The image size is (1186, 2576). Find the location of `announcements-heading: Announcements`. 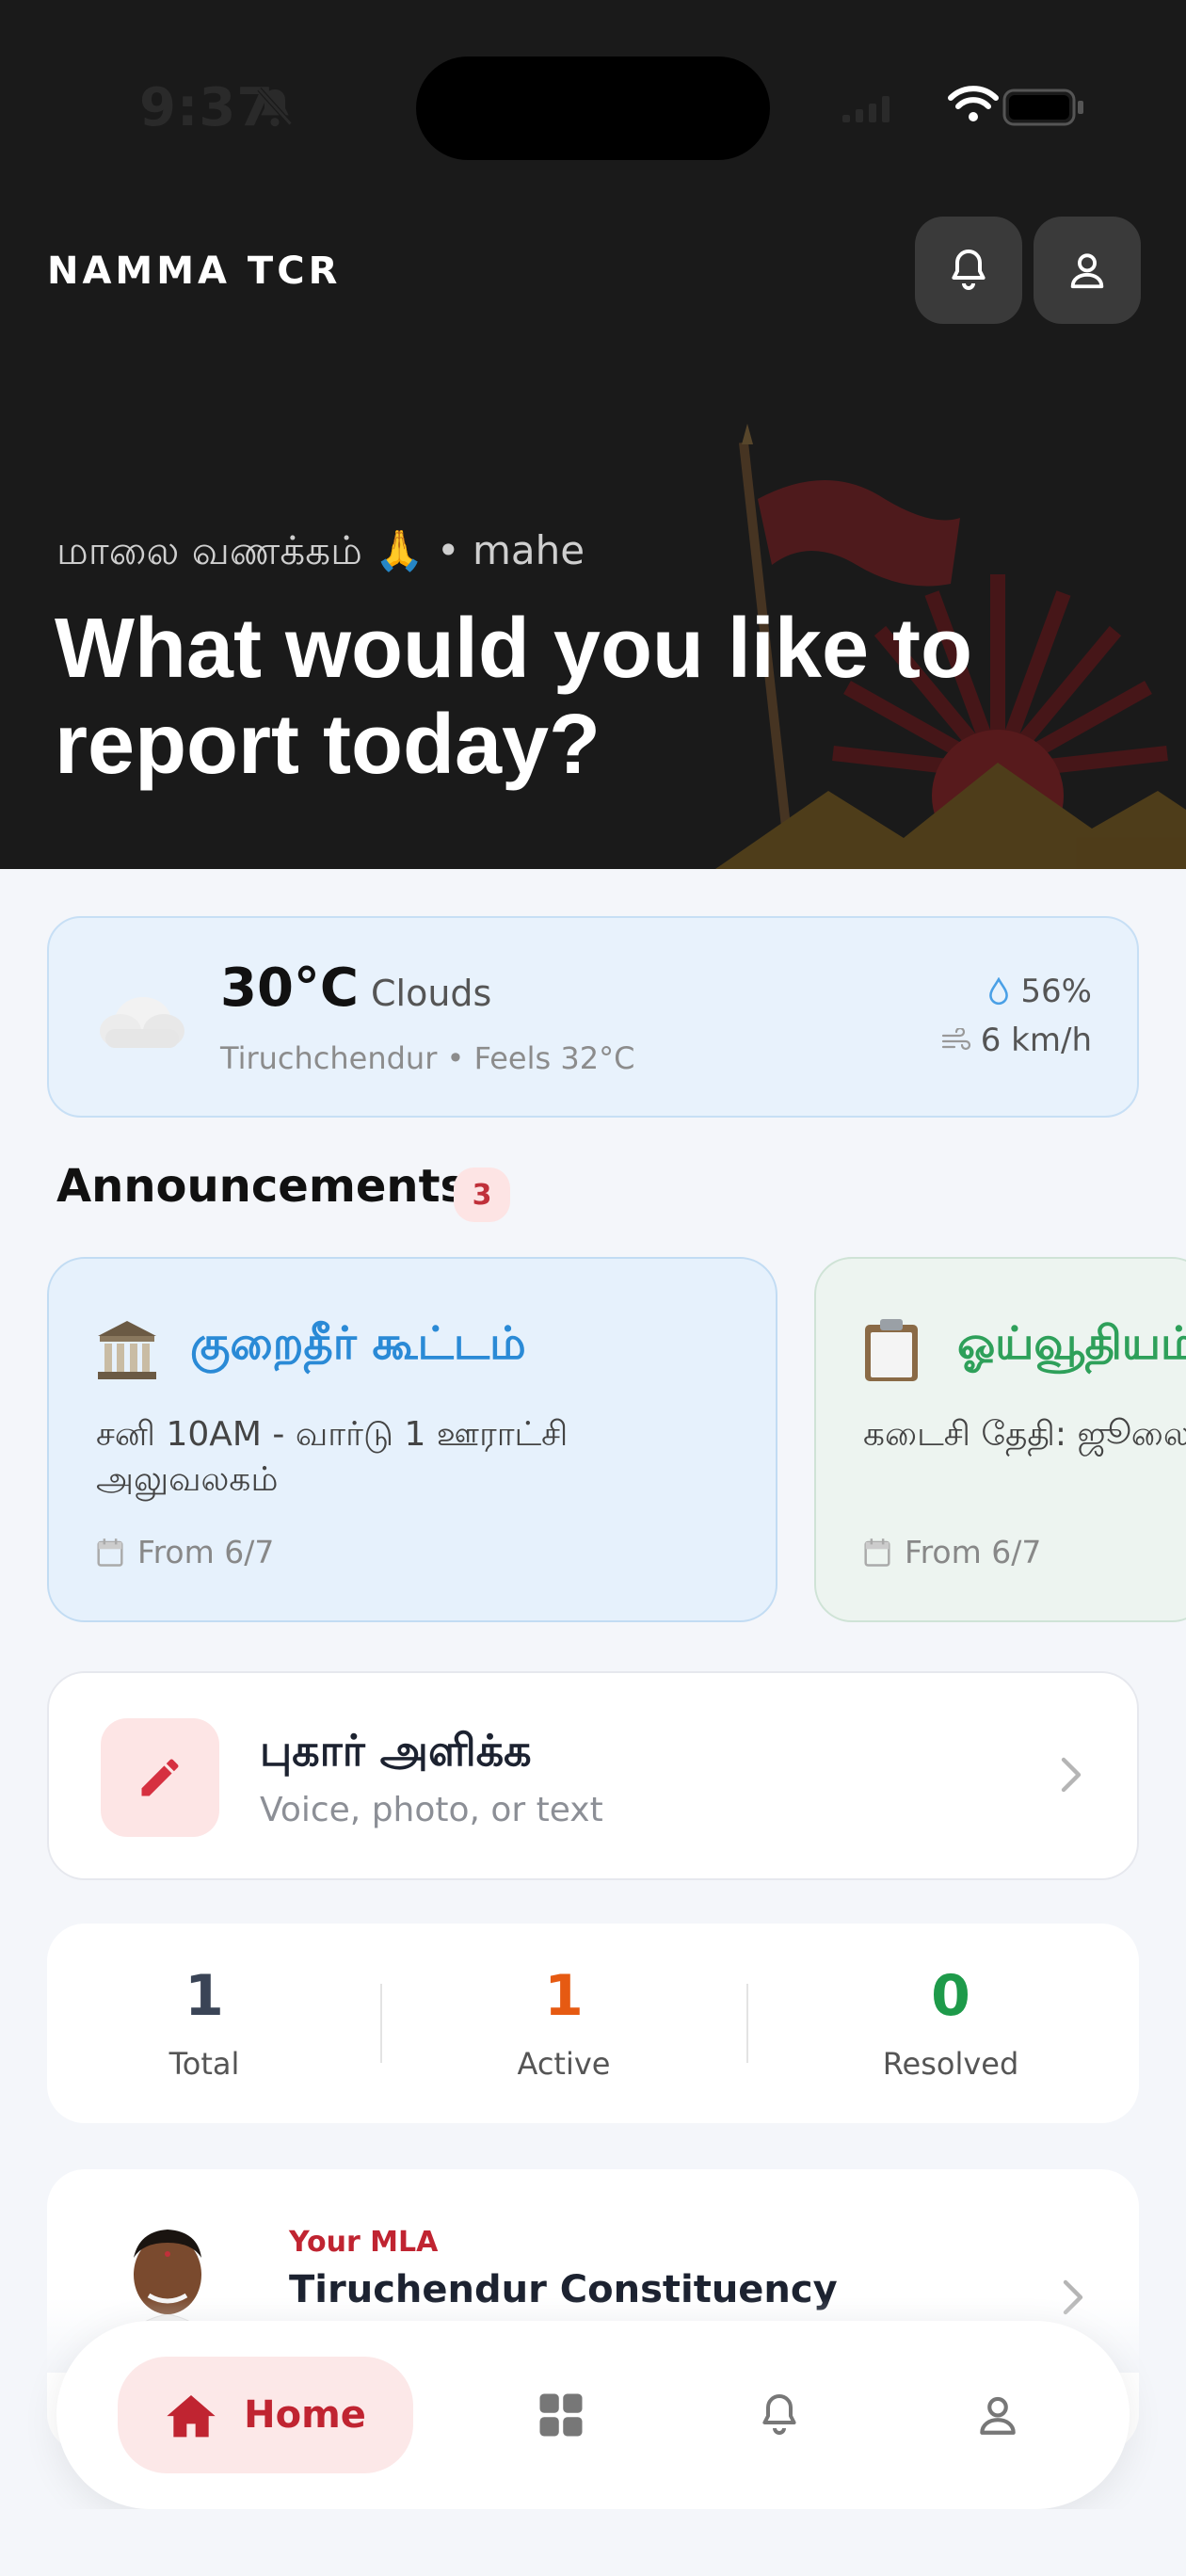

announcements-heading: Announcements is located at coordinates (262, 1186).